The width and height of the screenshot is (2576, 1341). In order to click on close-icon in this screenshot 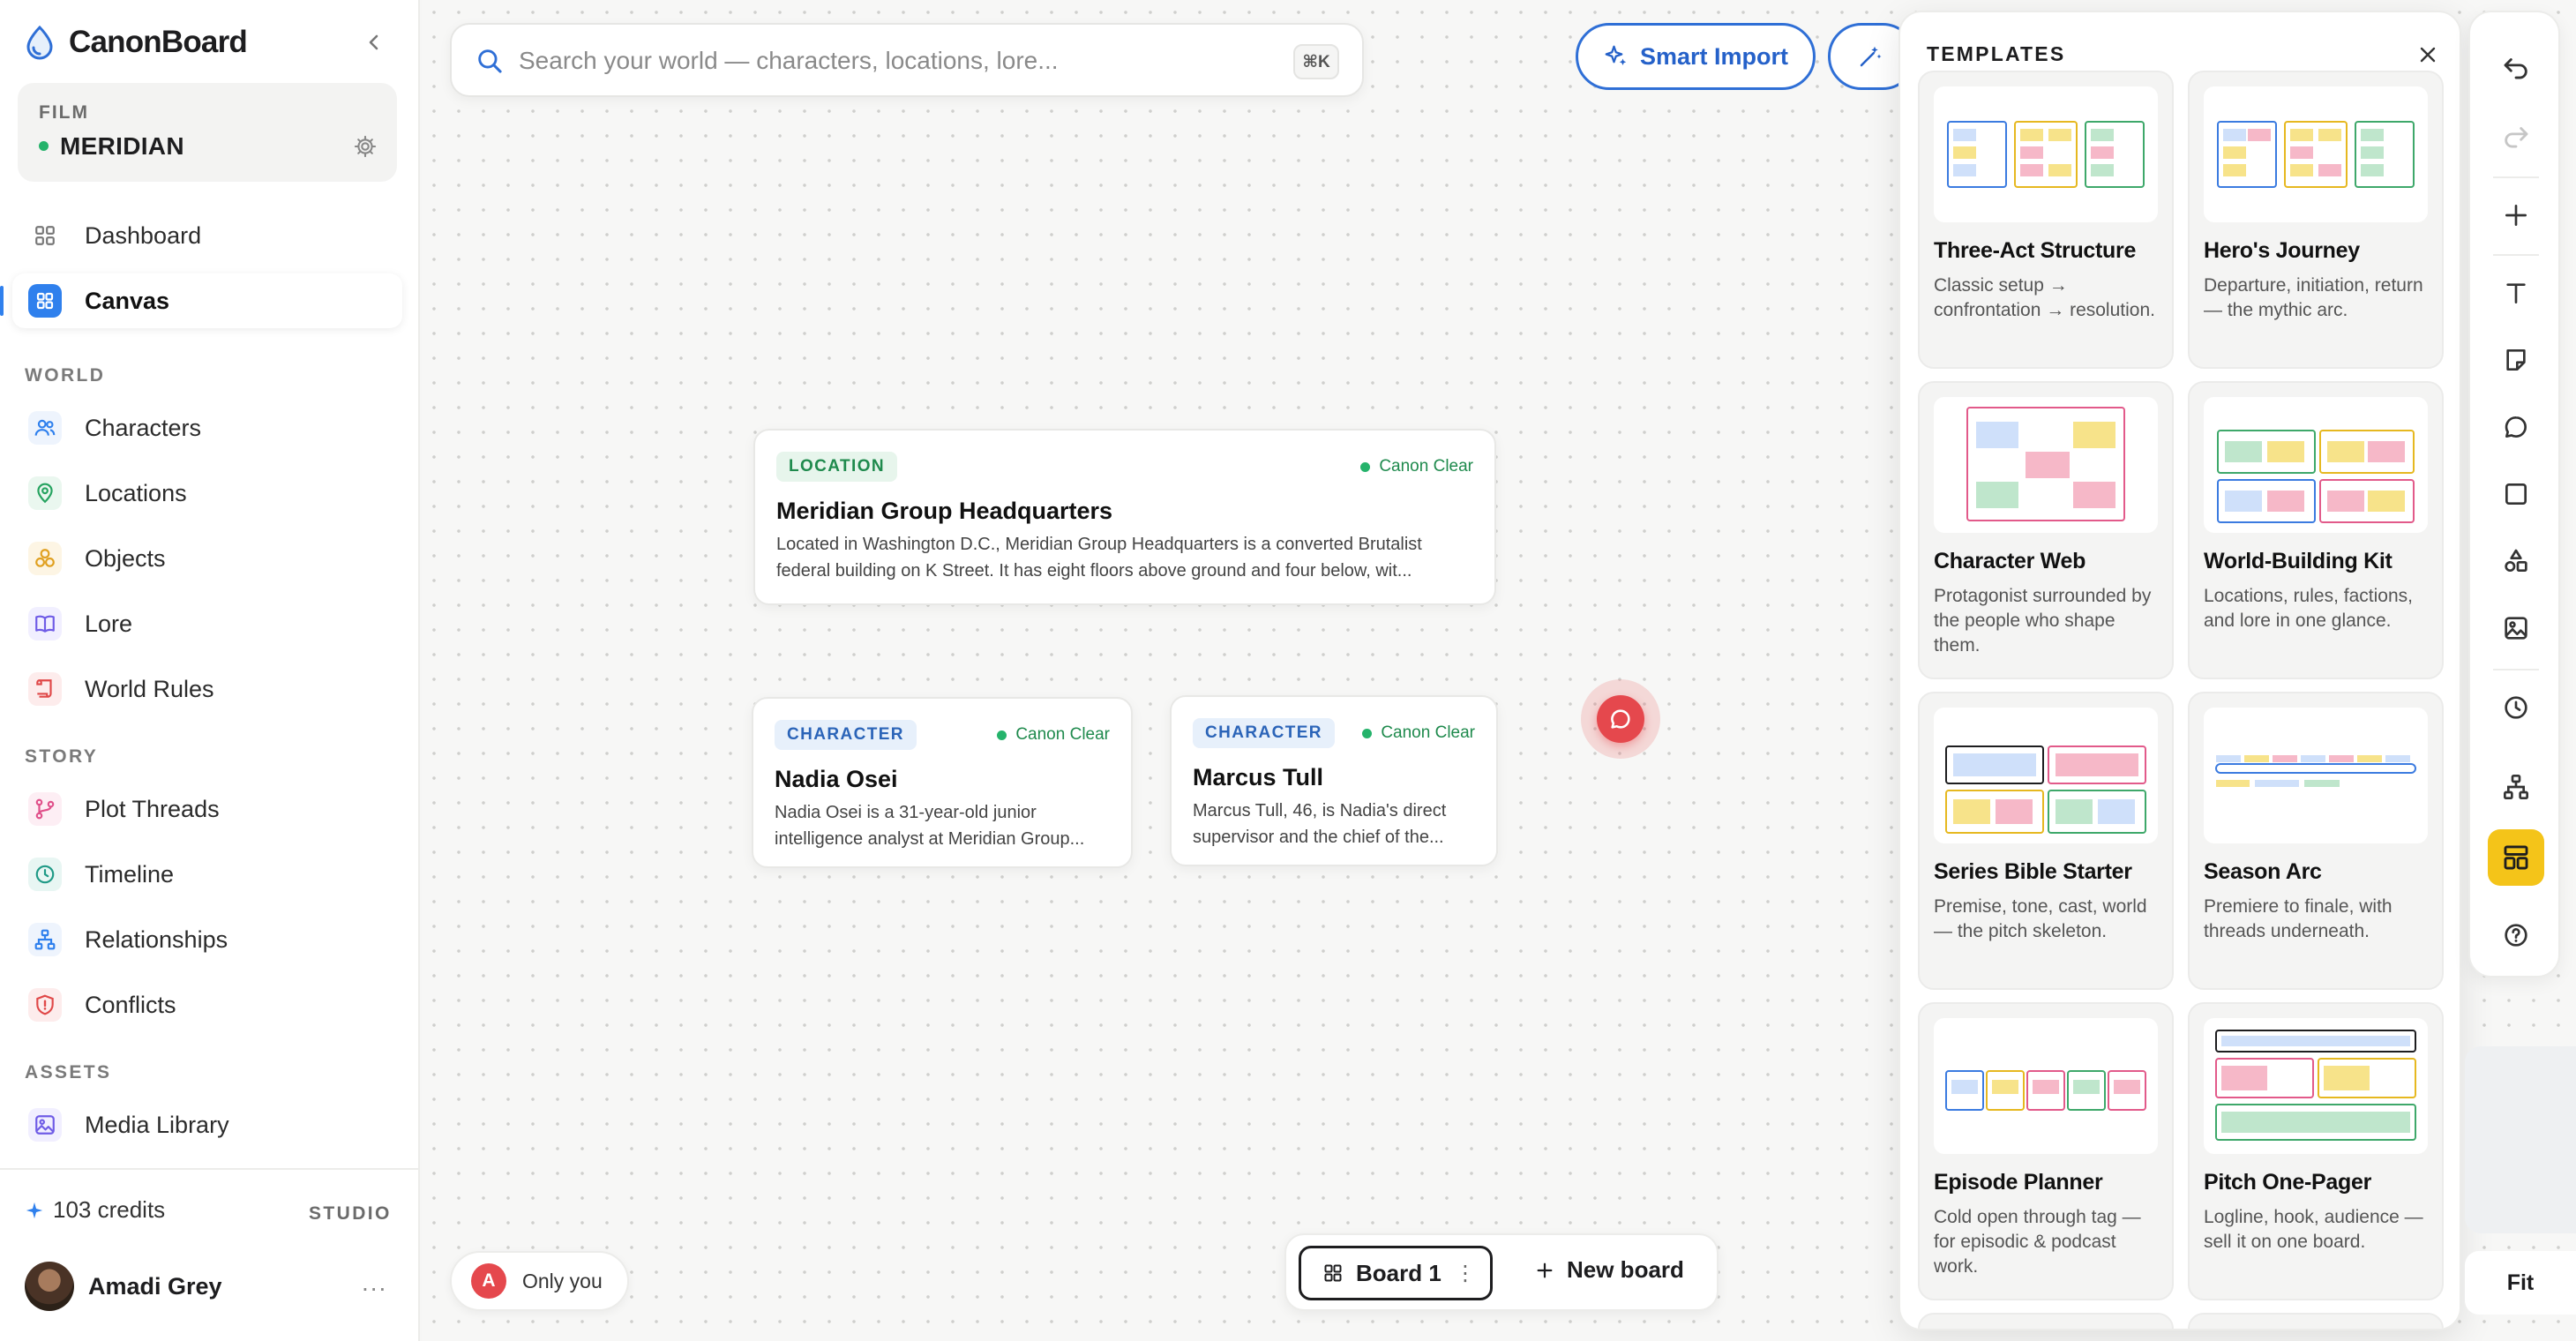, I will do `click(2428, 55)`.